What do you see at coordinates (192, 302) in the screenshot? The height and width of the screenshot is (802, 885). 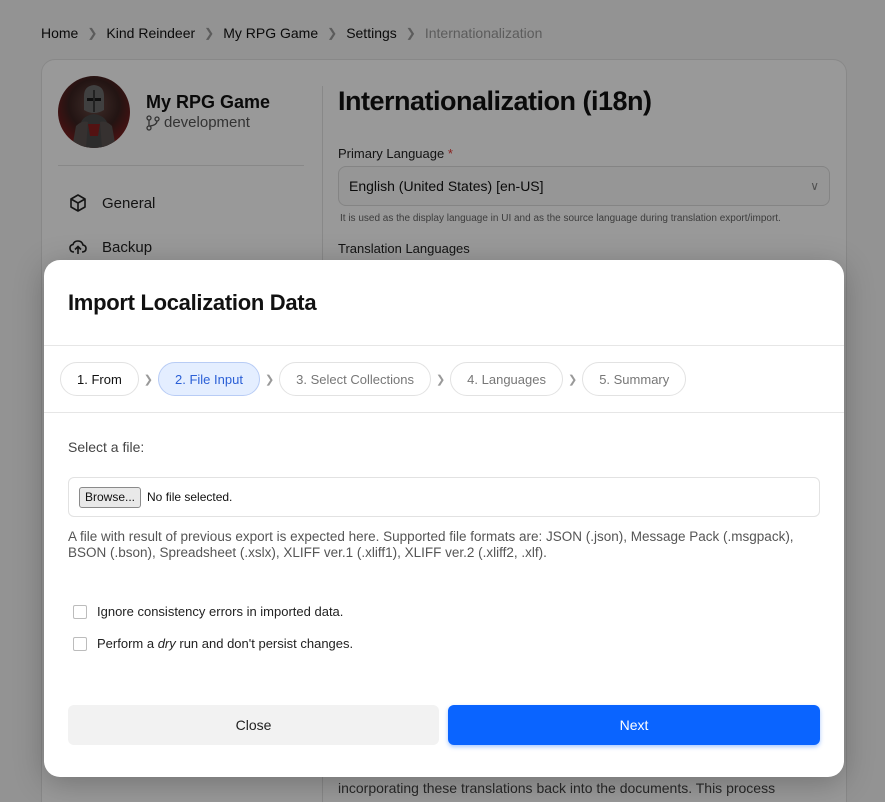 I see `dialog-title: Import Localization Data` at bounding box center [192, 302].